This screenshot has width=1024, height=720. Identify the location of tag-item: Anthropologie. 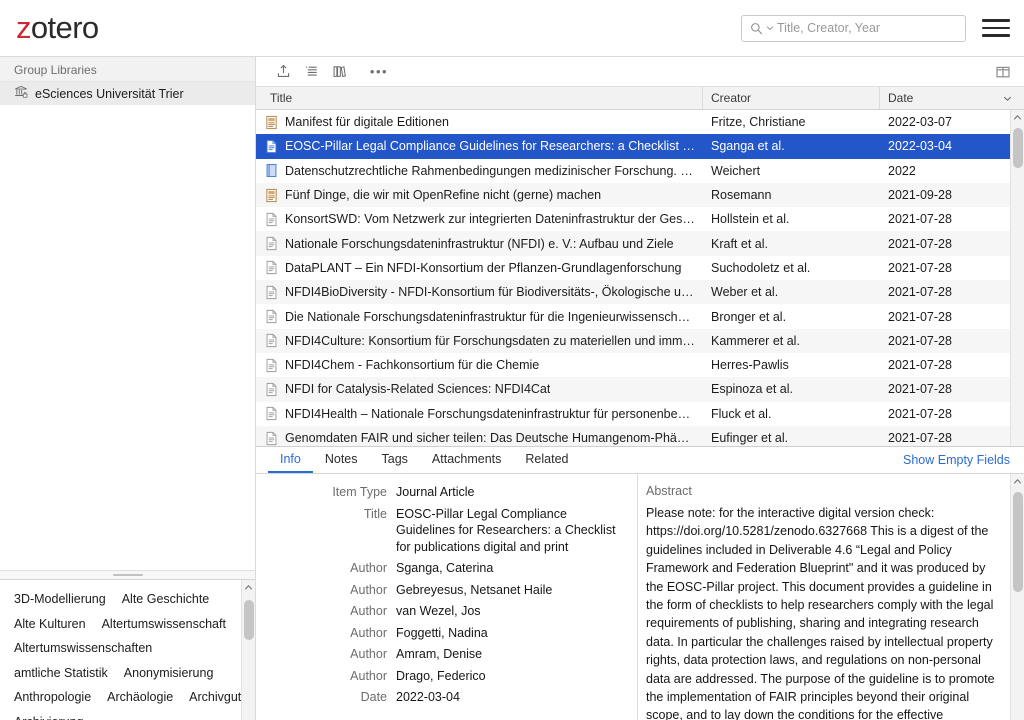
(52, 697).